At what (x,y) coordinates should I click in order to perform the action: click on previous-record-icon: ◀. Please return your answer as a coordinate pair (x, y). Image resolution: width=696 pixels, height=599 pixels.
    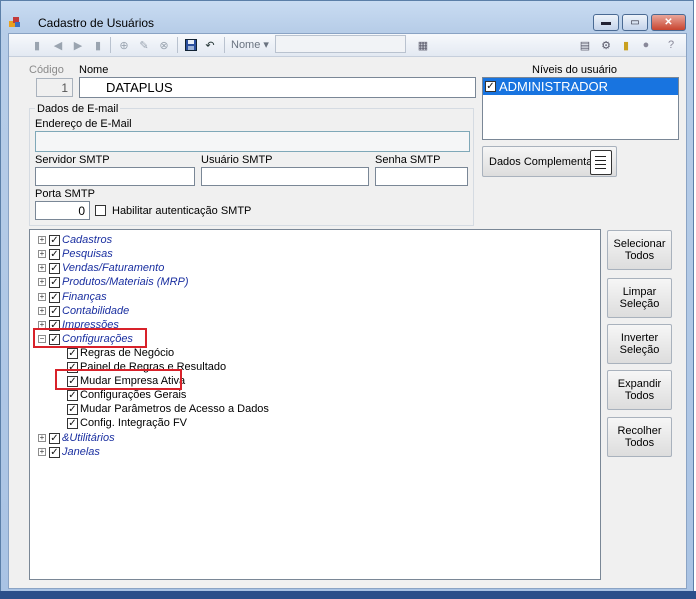
    Looking at the image, I should click on (58, 45).